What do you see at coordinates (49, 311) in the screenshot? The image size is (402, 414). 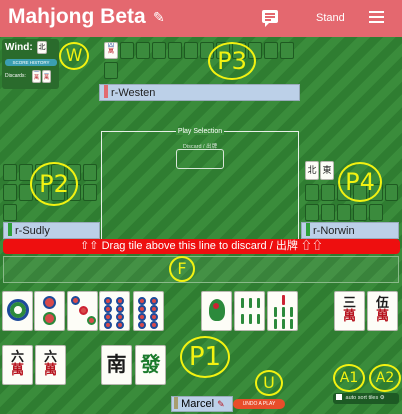 I see `hand-tile-2-dot` at bounding box center [49, 311].